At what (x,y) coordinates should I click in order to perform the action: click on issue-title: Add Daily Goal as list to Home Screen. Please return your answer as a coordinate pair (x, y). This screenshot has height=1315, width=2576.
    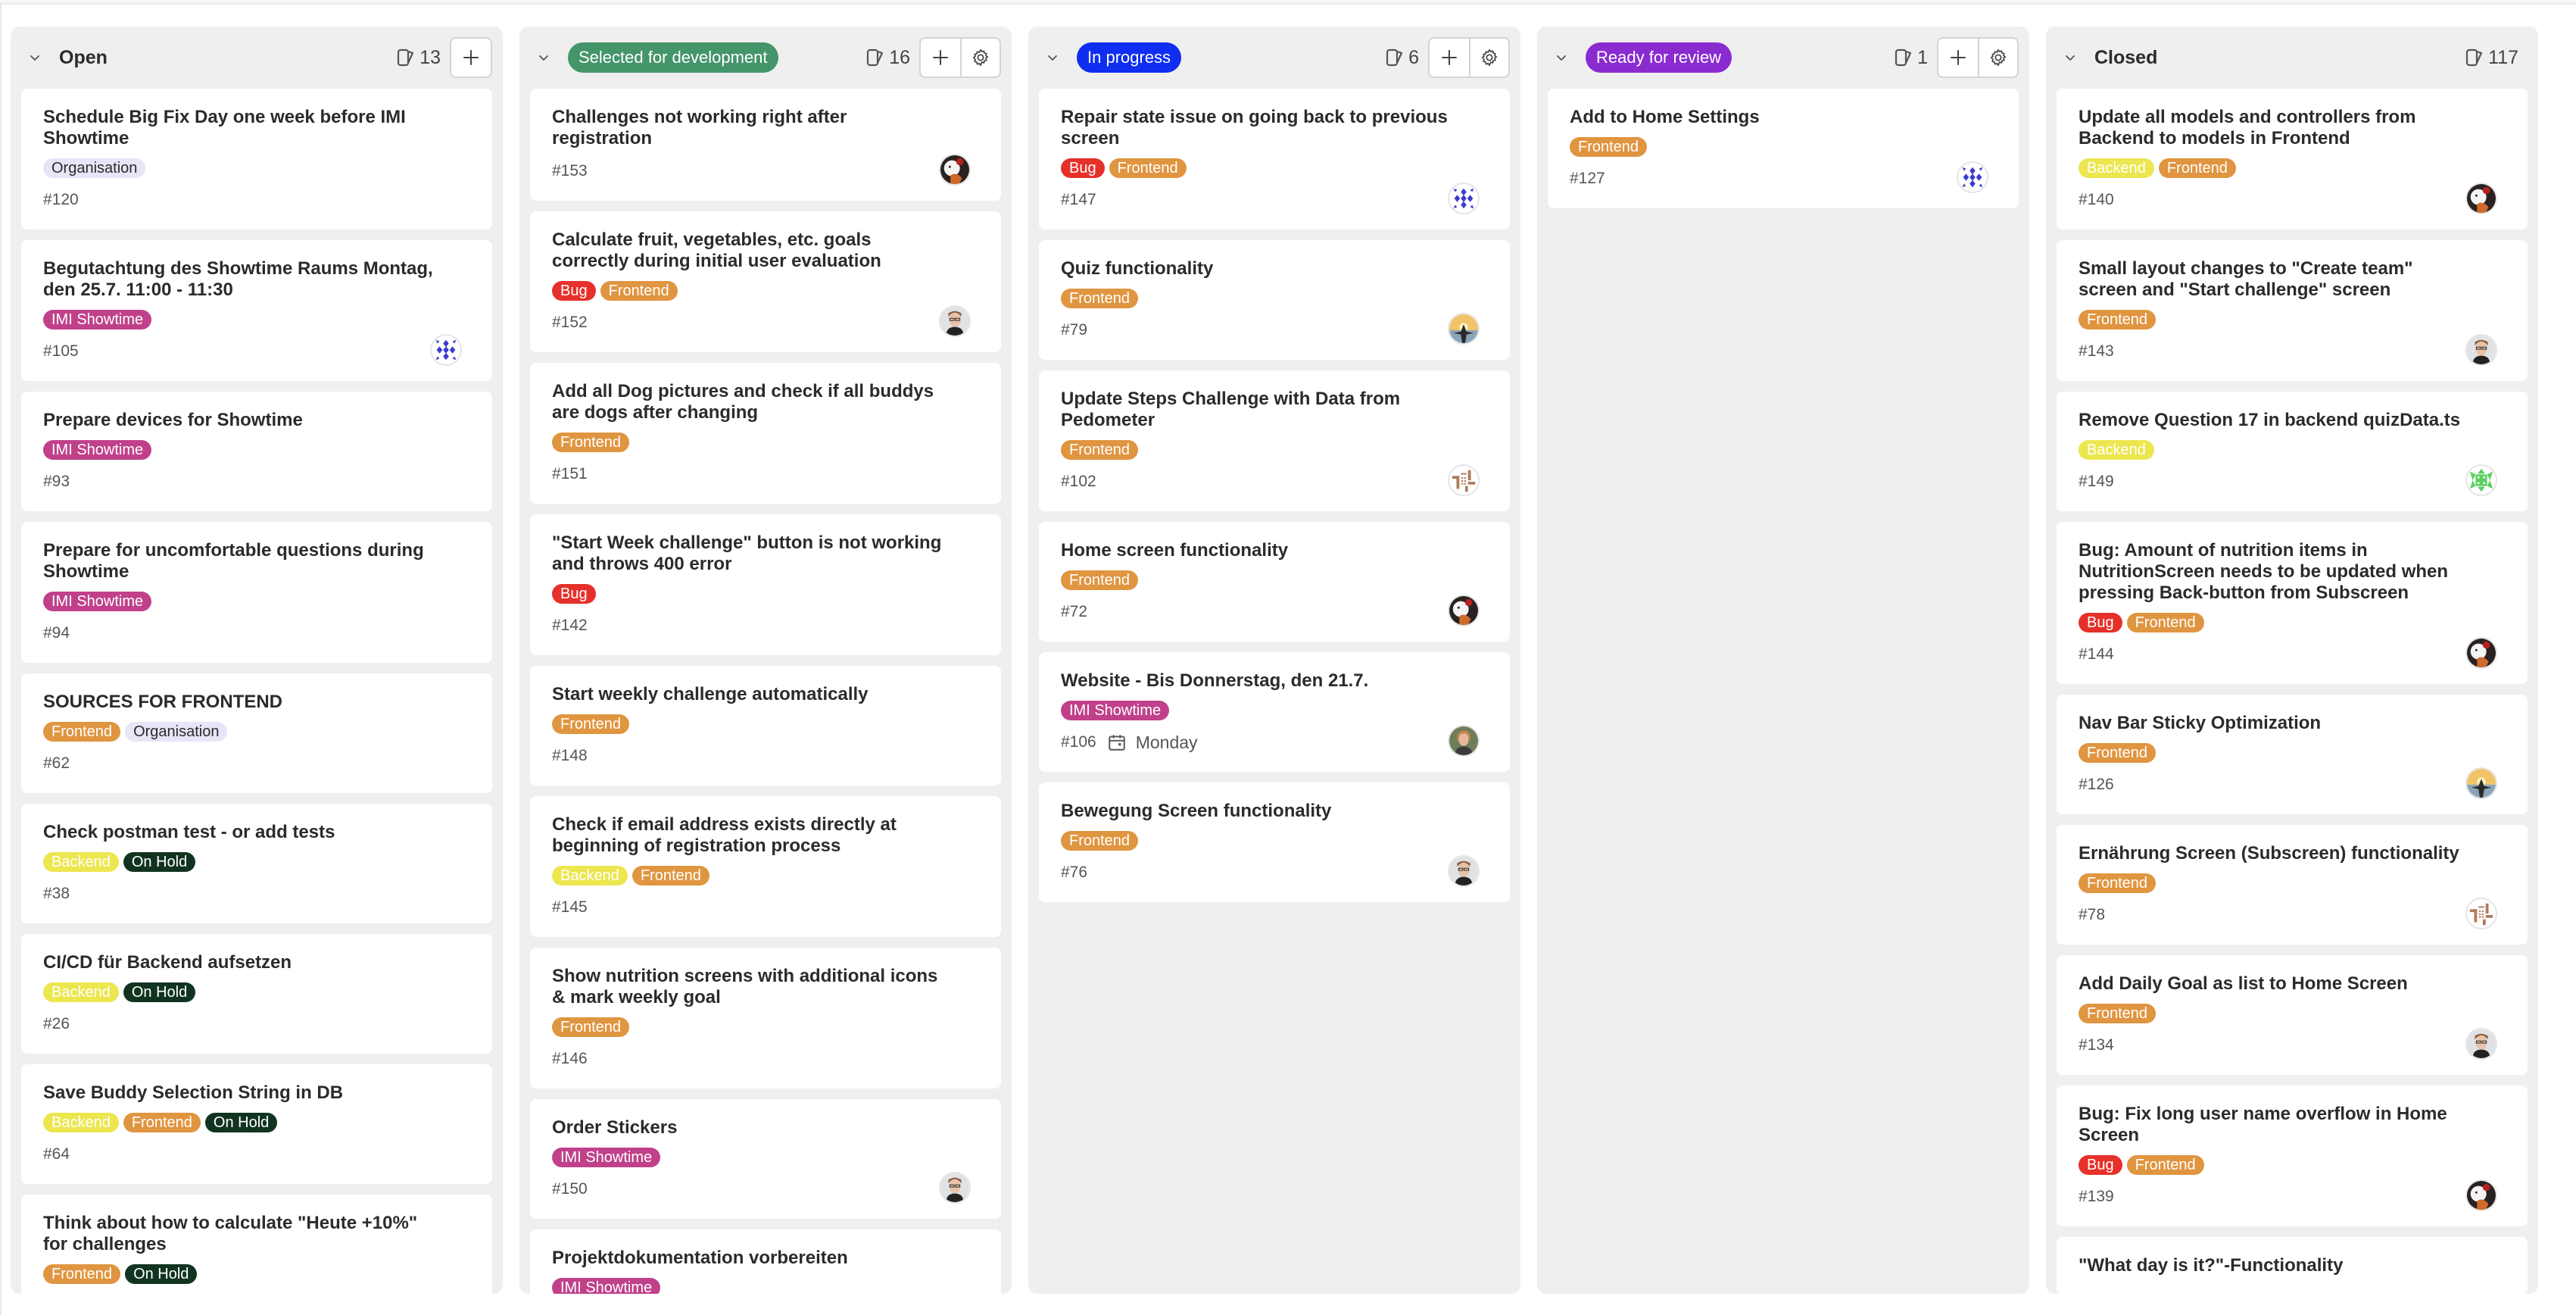
    Looking at the image, I should click on (2292, 984).